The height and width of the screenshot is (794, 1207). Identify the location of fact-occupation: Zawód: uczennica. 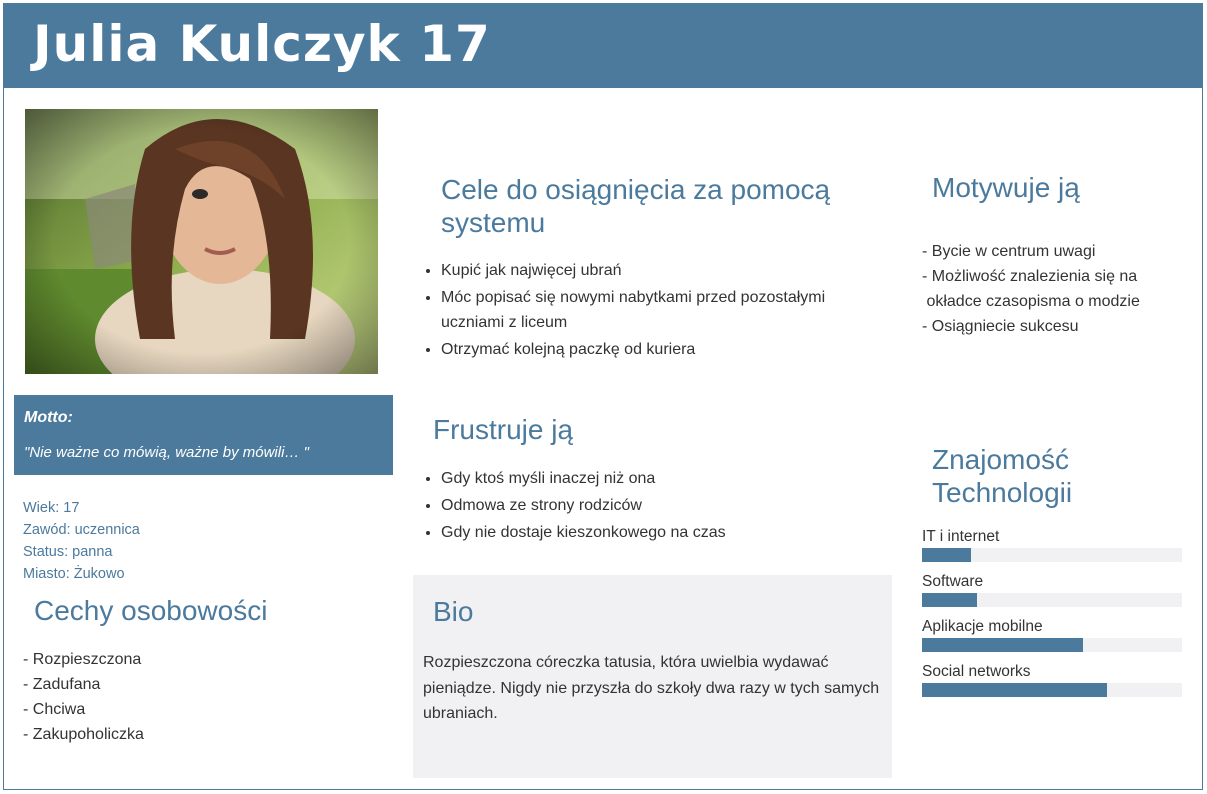
(81, 530).